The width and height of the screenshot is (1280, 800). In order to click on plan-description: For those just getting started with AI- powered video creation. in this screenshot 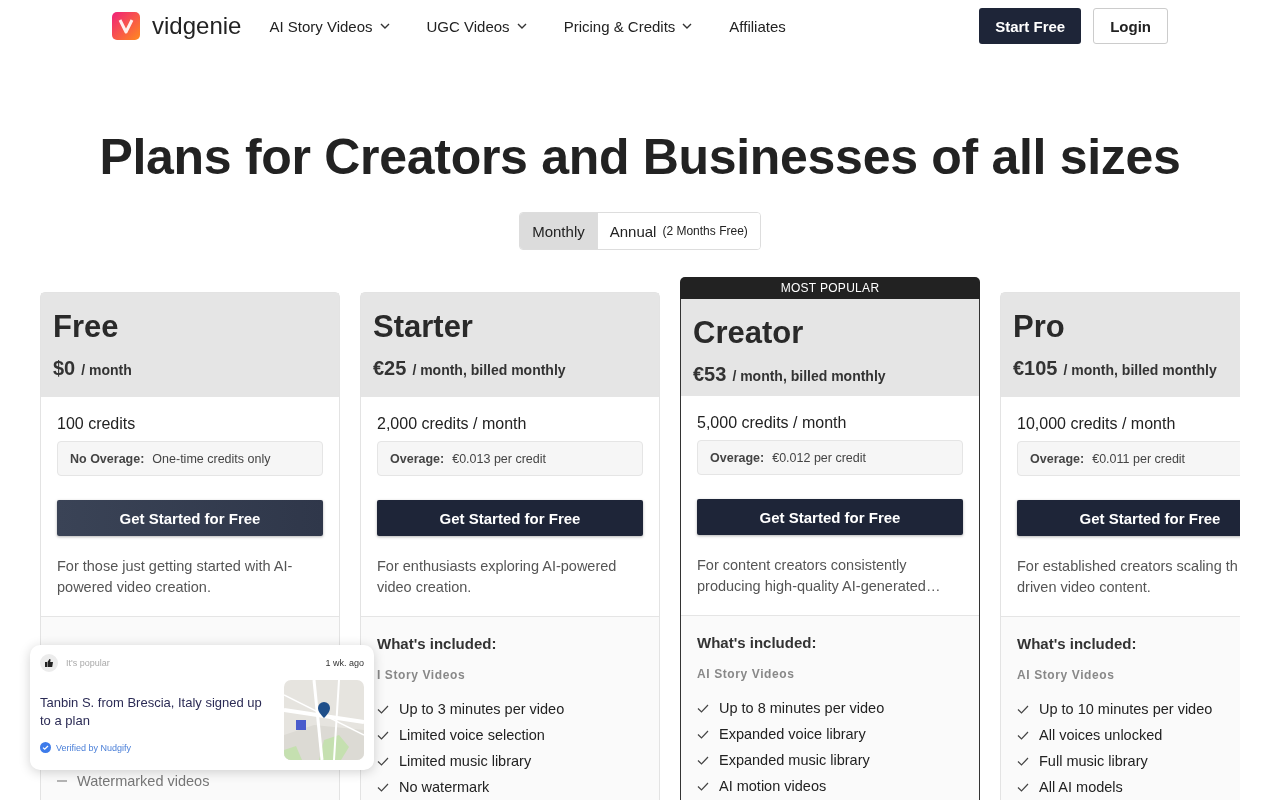, I will do `click(175, 577)`.